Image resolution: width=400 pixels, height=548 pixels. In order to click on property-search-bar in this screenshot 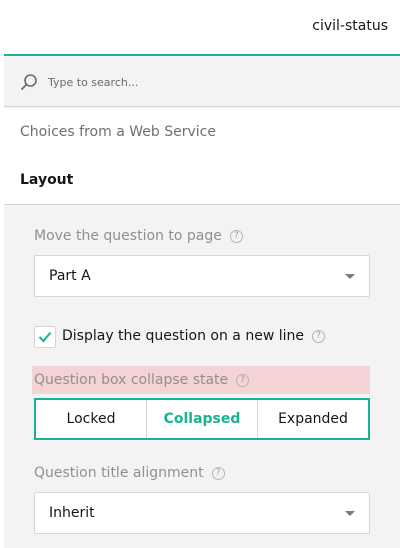, I will do `click(202, 82)`.